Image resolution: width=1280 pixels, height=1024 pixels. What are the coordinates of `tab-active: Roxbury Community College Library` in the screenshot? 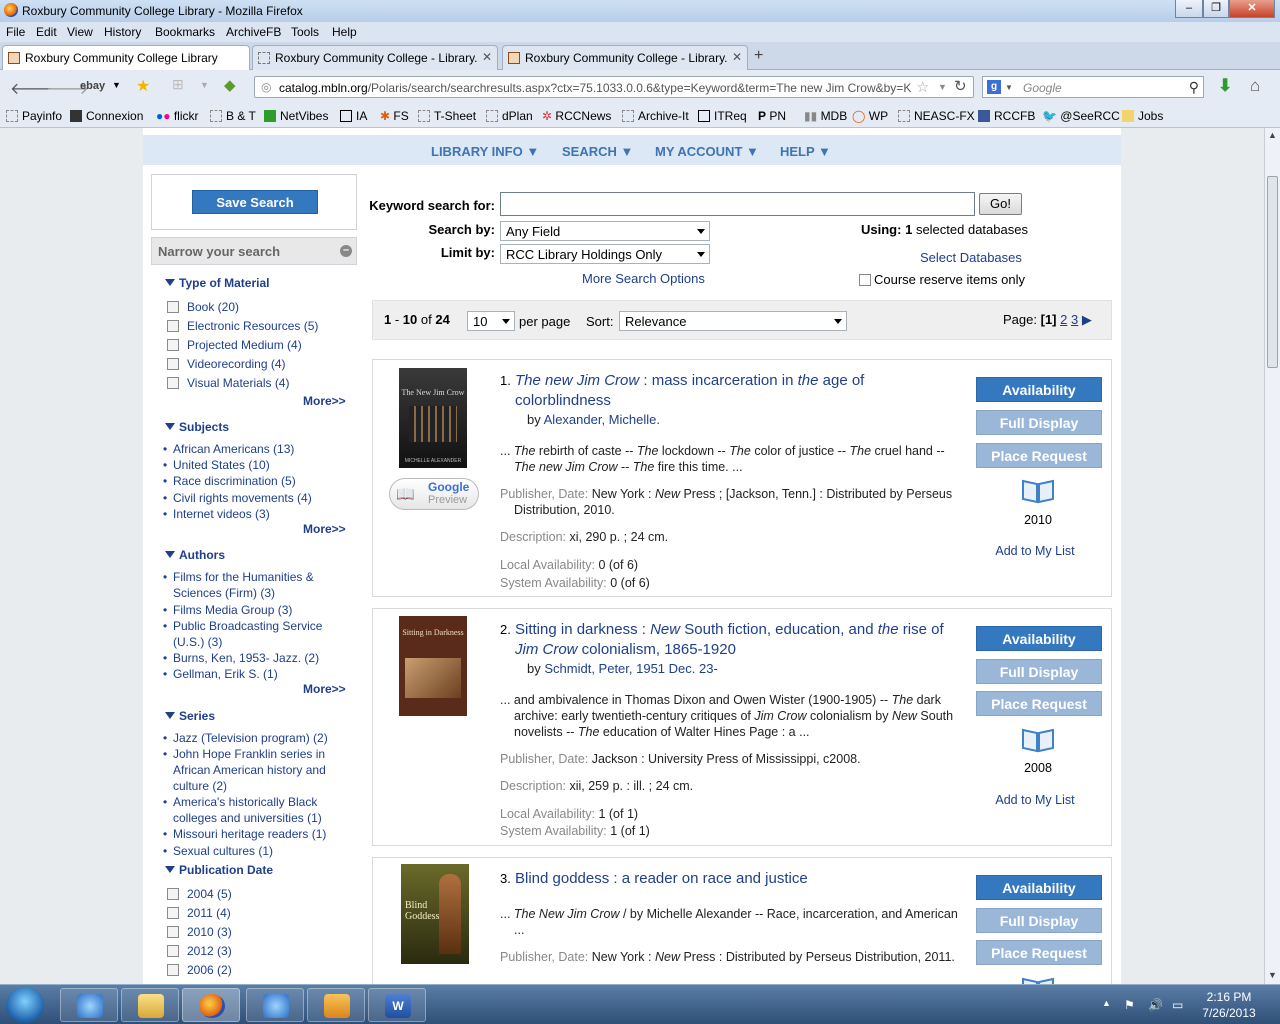 It's located at (126, 58).